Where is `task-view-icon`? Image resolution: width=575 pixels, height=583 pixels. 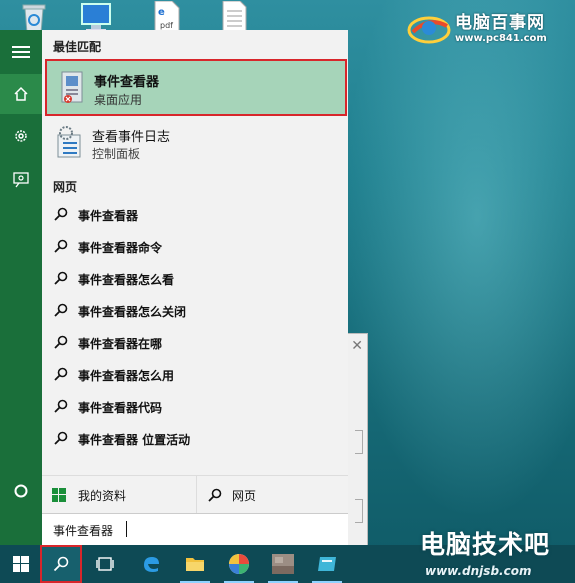
task-view-icon is located at coordinates (105, 564).